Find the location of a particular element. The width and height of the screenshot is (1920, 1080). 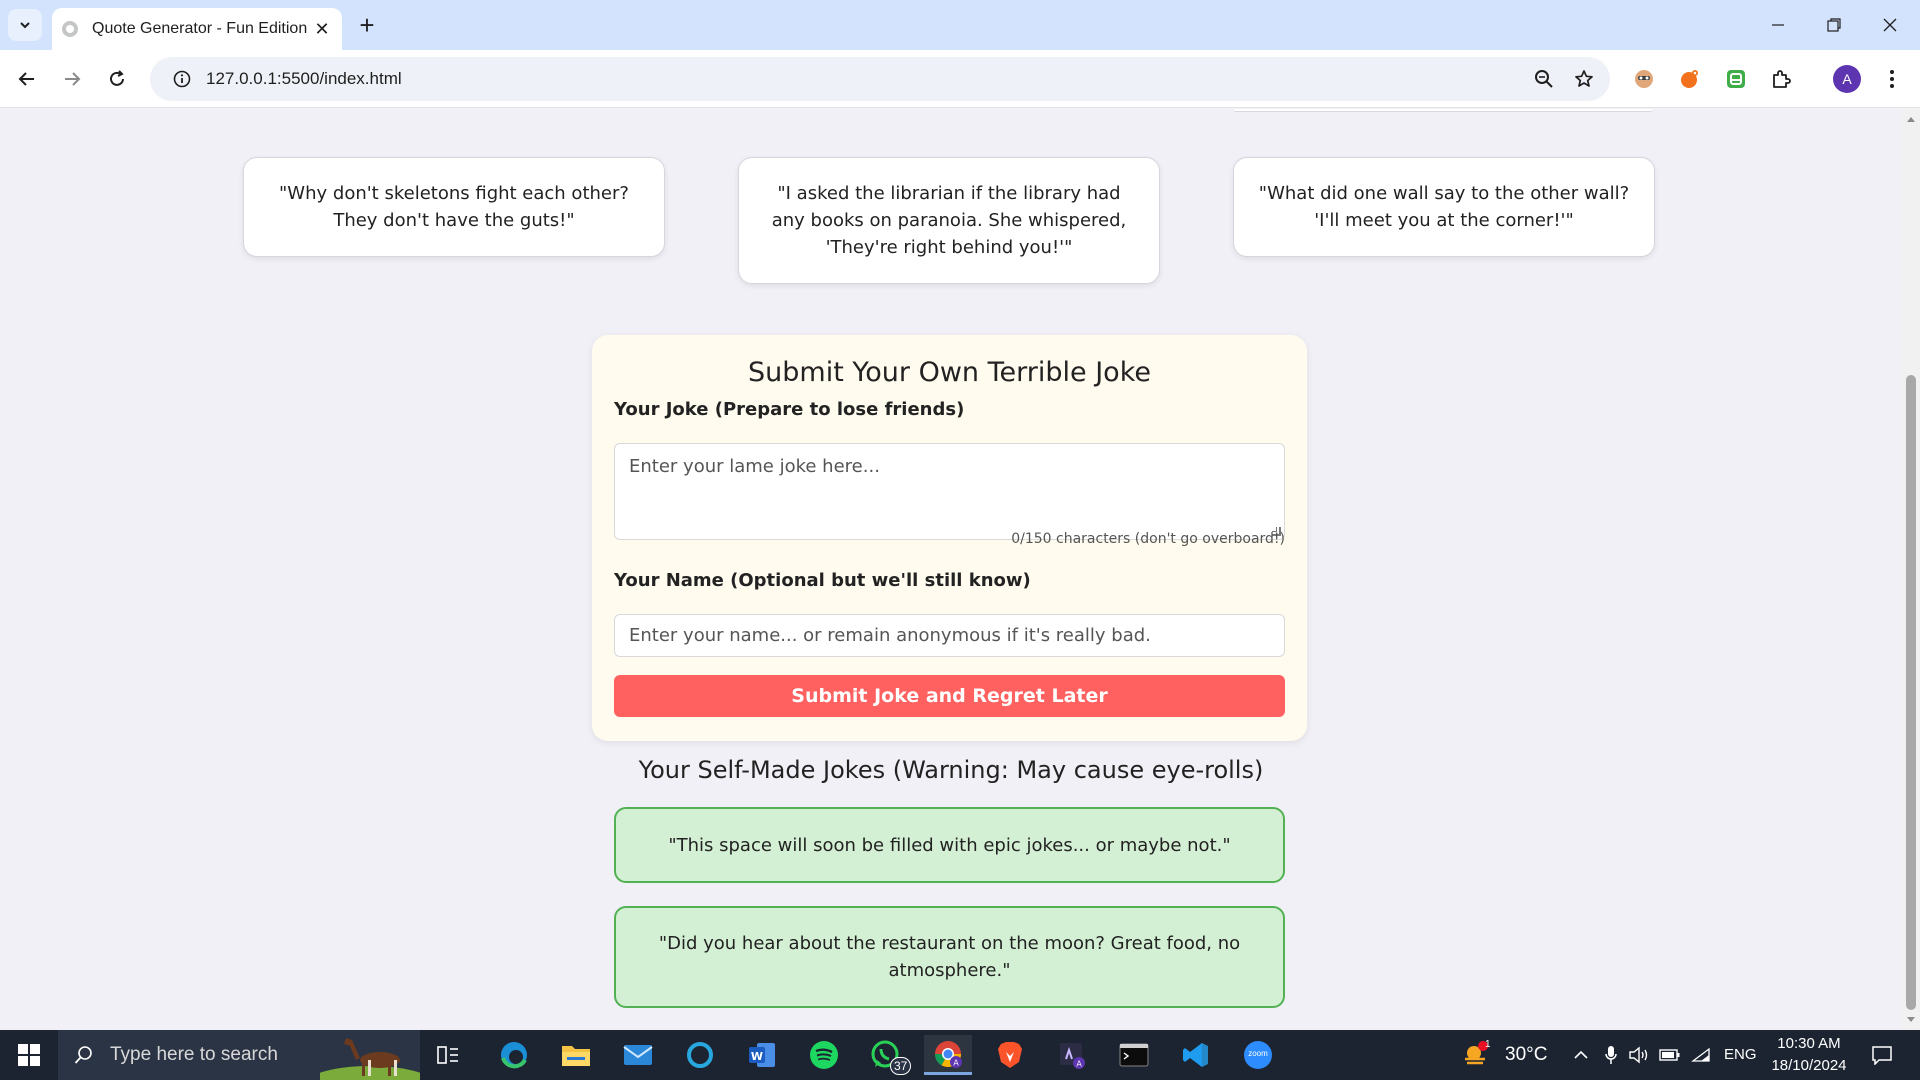

restore-icon is located at coordinates (1834, 25).